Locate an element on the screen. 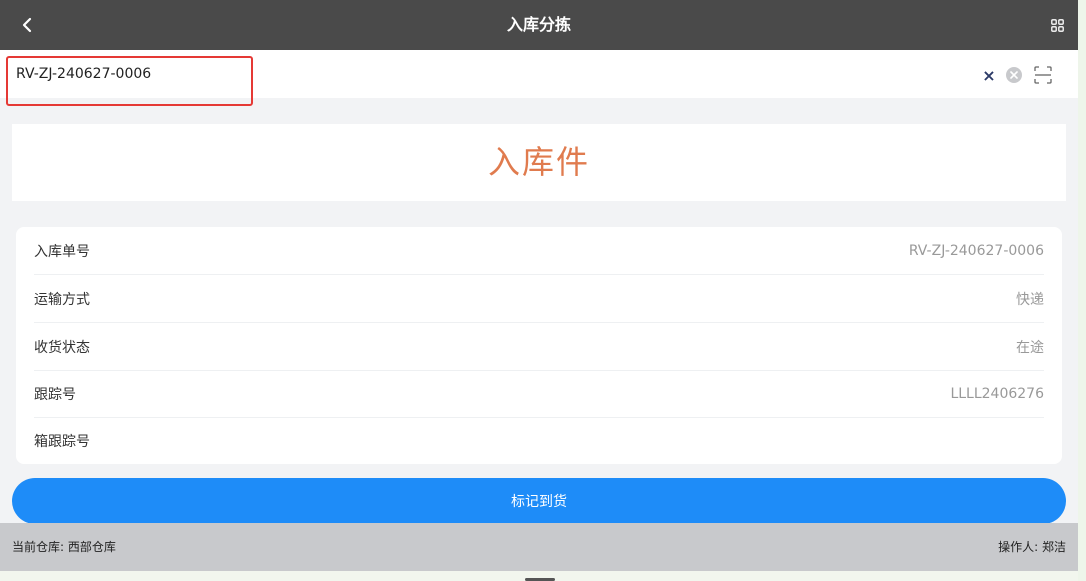 This screenshot has width=1086, height=581. detail-label: 收货状态 is located at coordinates (62, 347).